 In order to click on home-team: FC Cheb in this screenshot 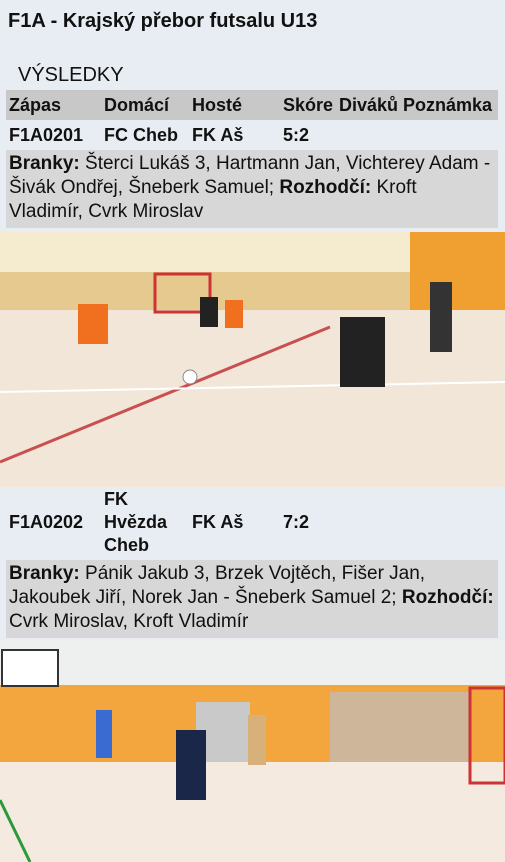, I will do `click(141, 135)`.